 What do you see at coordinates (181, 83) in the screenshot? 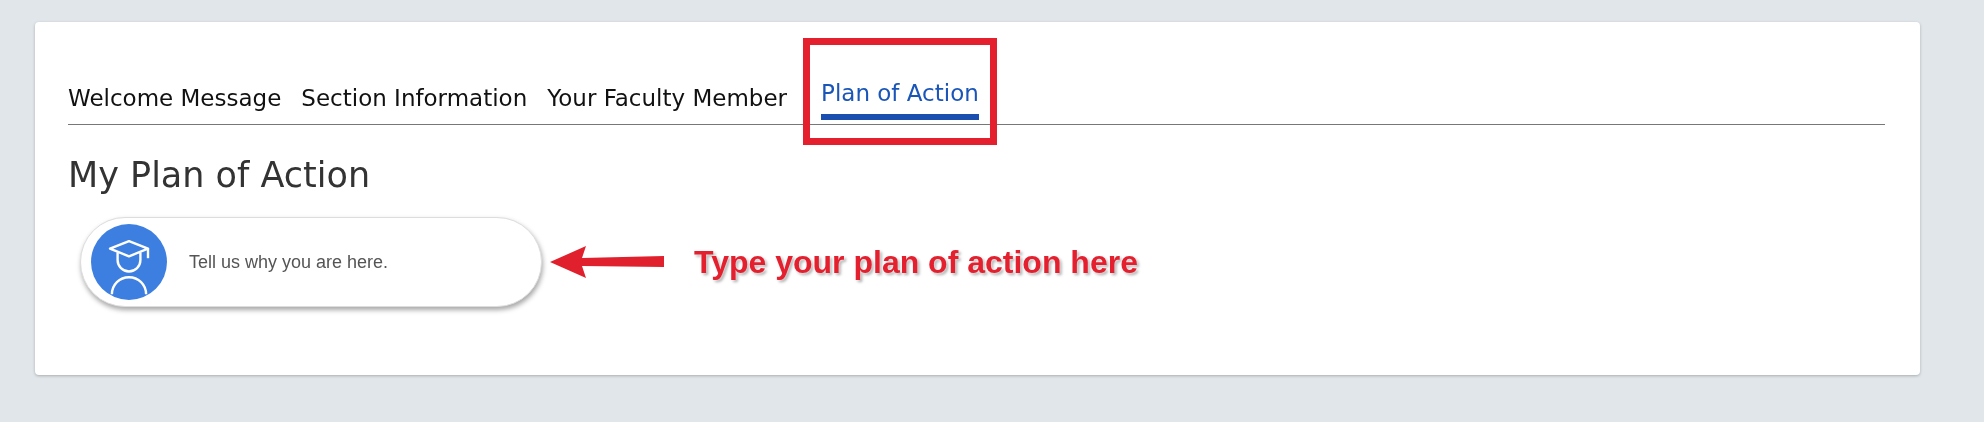
I see `tab: Welcome Message` at bounding box center [181, 83].